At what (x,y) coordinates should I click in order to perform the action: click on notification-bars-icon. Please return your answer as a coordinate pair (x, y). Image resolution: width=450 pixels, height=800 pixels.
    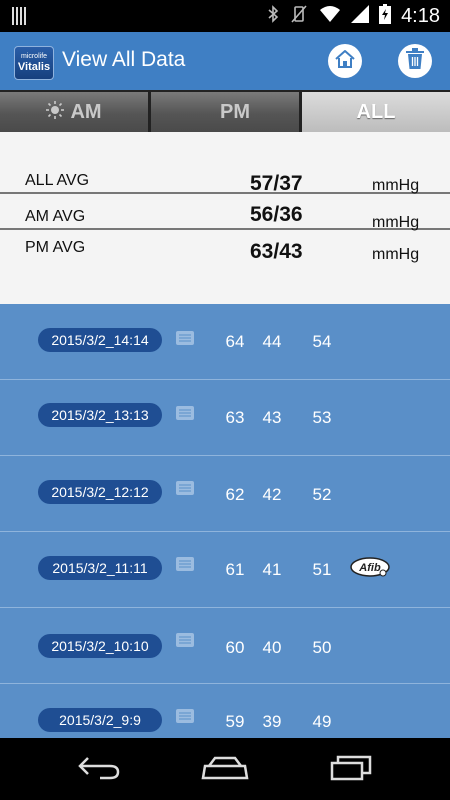
    Looking at the image, I should click on (19, 18).